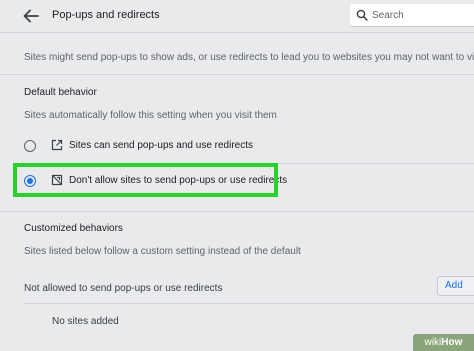 The width and height of the screenshot is (474, 351). What do you see at coordinates (57, 145) in the screenshot?
I see `open-in-new-icon` at bounding box center [57, 145].